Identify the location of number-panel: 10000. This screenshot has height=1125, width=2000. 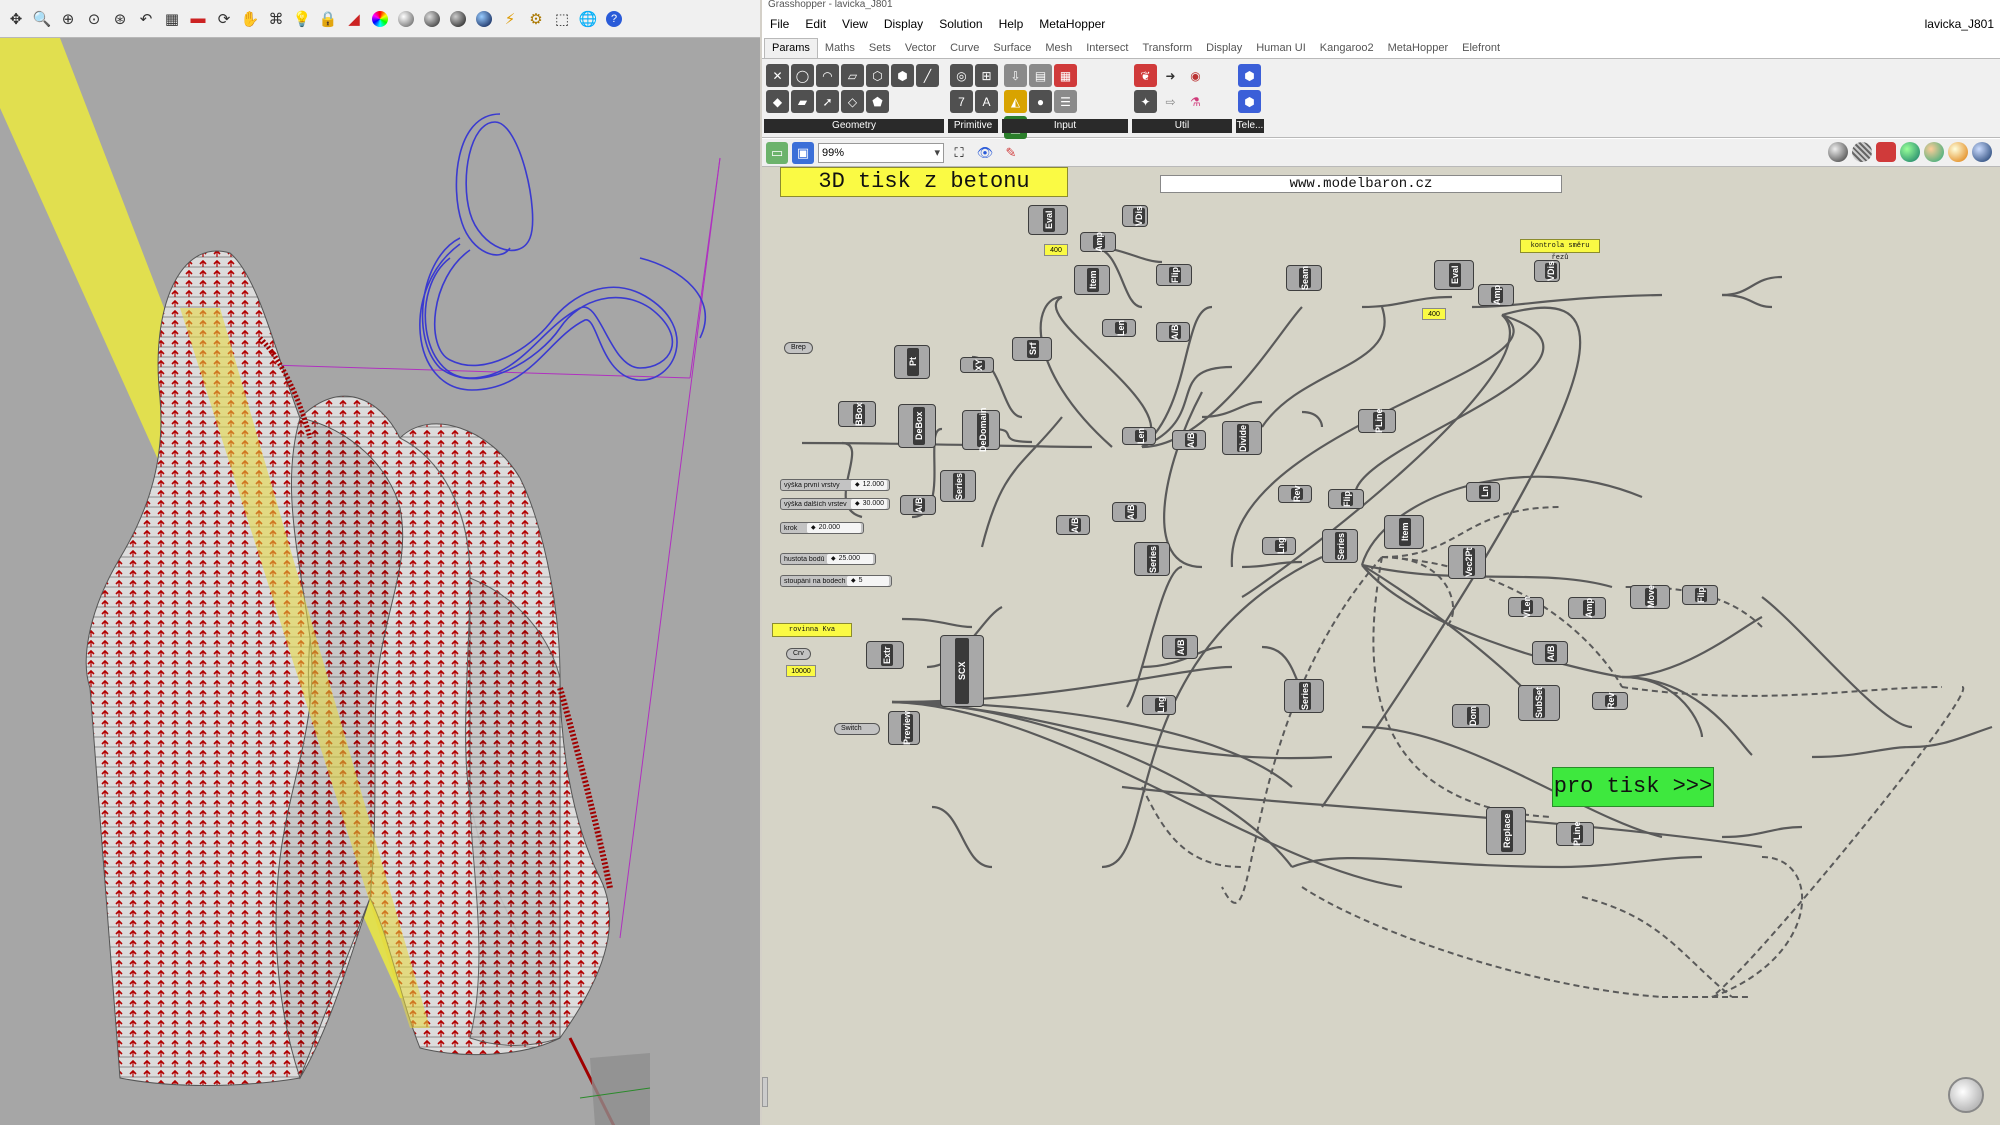
(801, 671).